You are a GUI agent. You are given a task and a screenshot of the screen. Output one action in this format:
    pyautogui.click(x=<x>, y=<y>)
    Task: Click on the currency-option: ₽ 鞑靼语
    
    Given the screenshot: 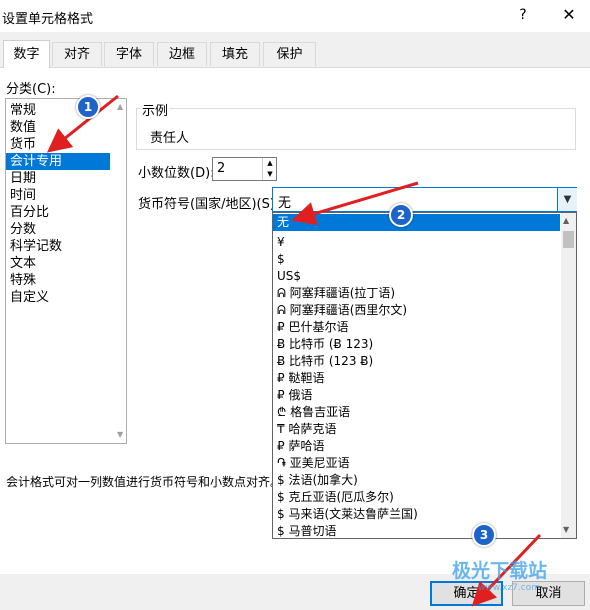 What is the action you would take?
    pyautogui.click(x=416, y=378)
    